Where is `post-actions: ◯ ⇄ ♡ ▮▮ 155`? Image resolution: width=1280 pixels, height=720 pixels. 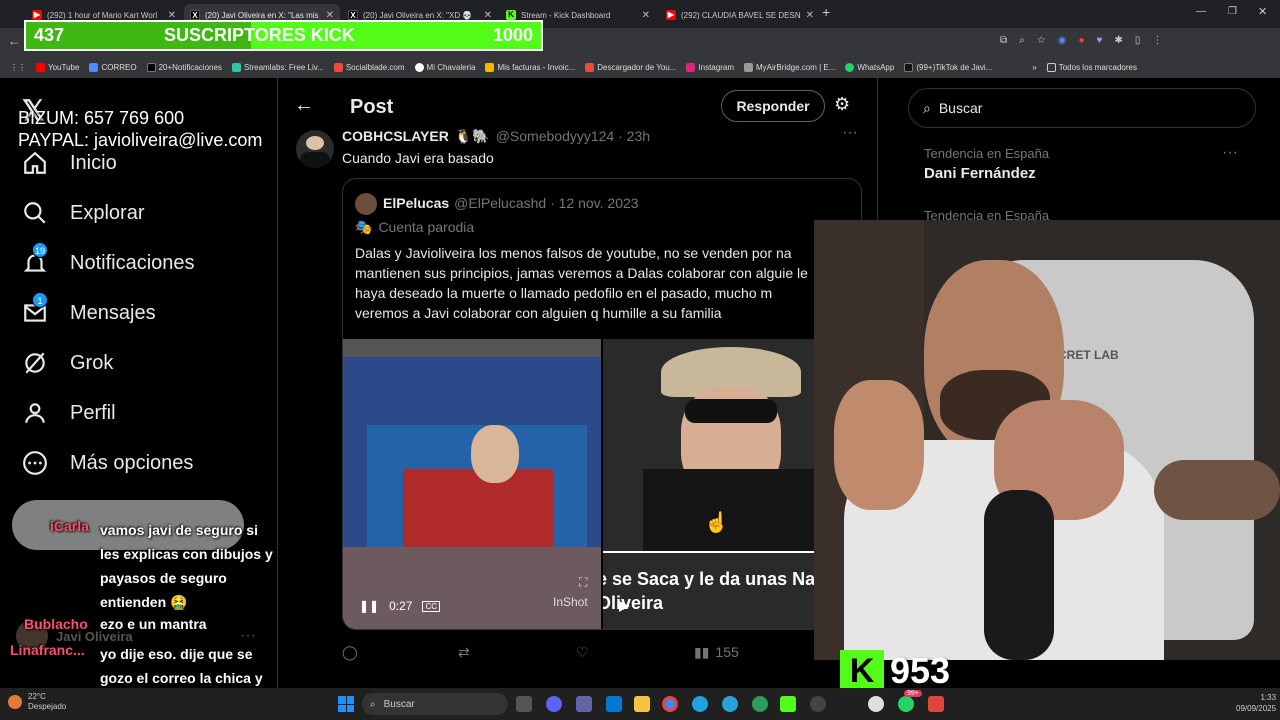
post-actions: ◯ ⇄ ♡ ▮▮ 155 is located at coordinates (582, 654).